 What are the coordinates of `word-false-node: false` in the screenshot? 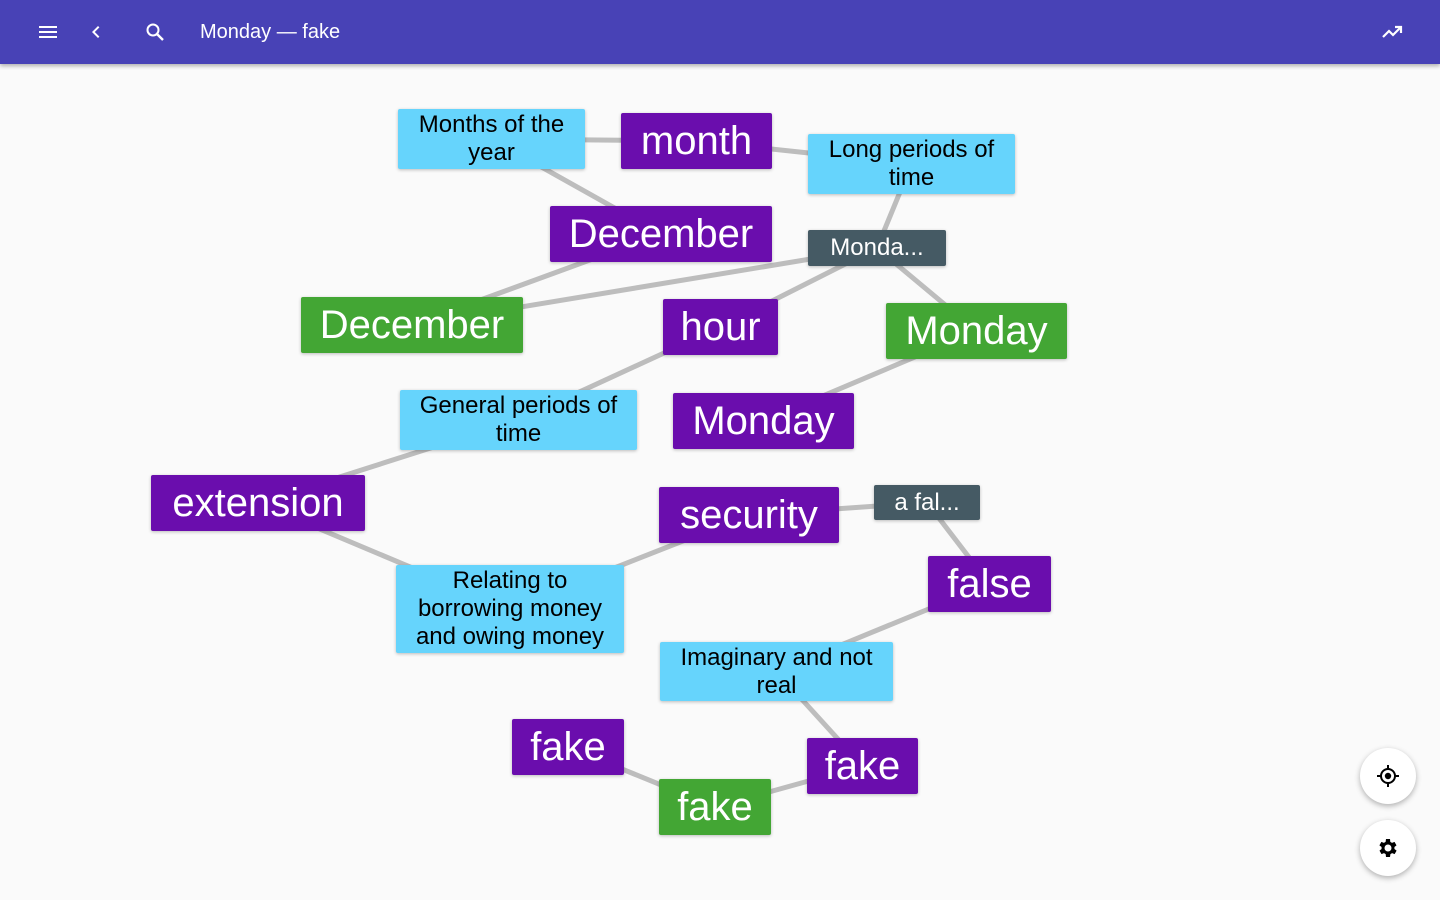 It's located at (989, 584).